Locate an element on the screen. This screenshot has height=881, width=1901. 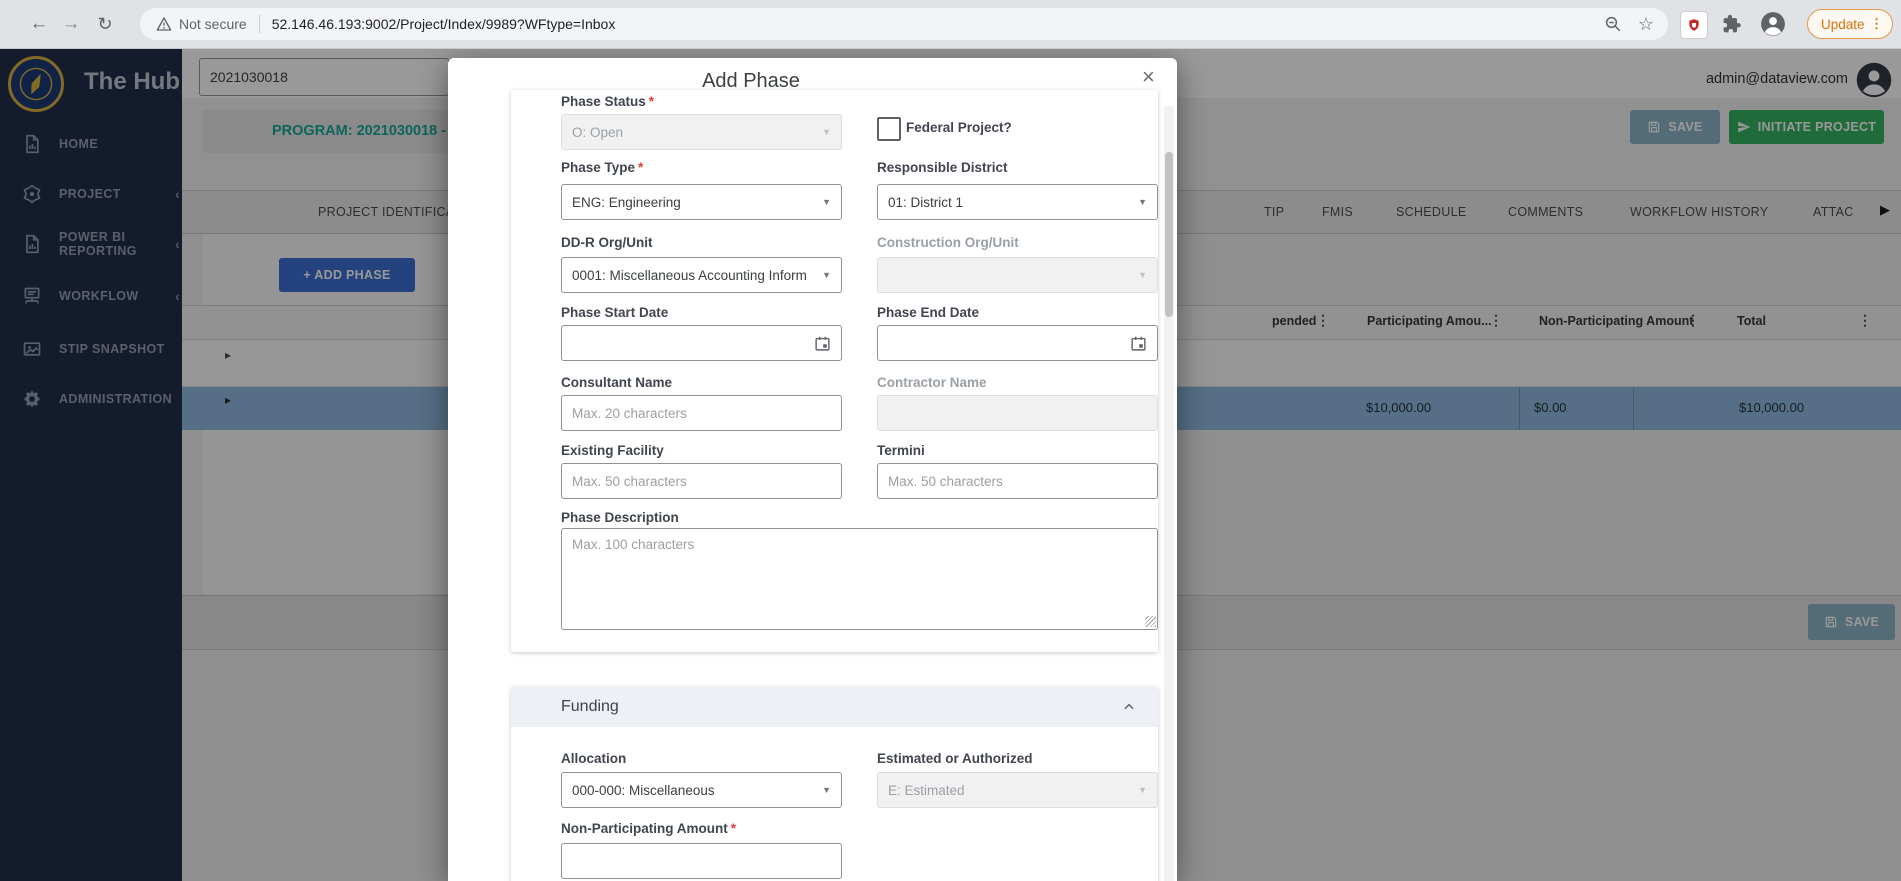
browser-reload-icon: ↻ is located at coordinates (105, 24).